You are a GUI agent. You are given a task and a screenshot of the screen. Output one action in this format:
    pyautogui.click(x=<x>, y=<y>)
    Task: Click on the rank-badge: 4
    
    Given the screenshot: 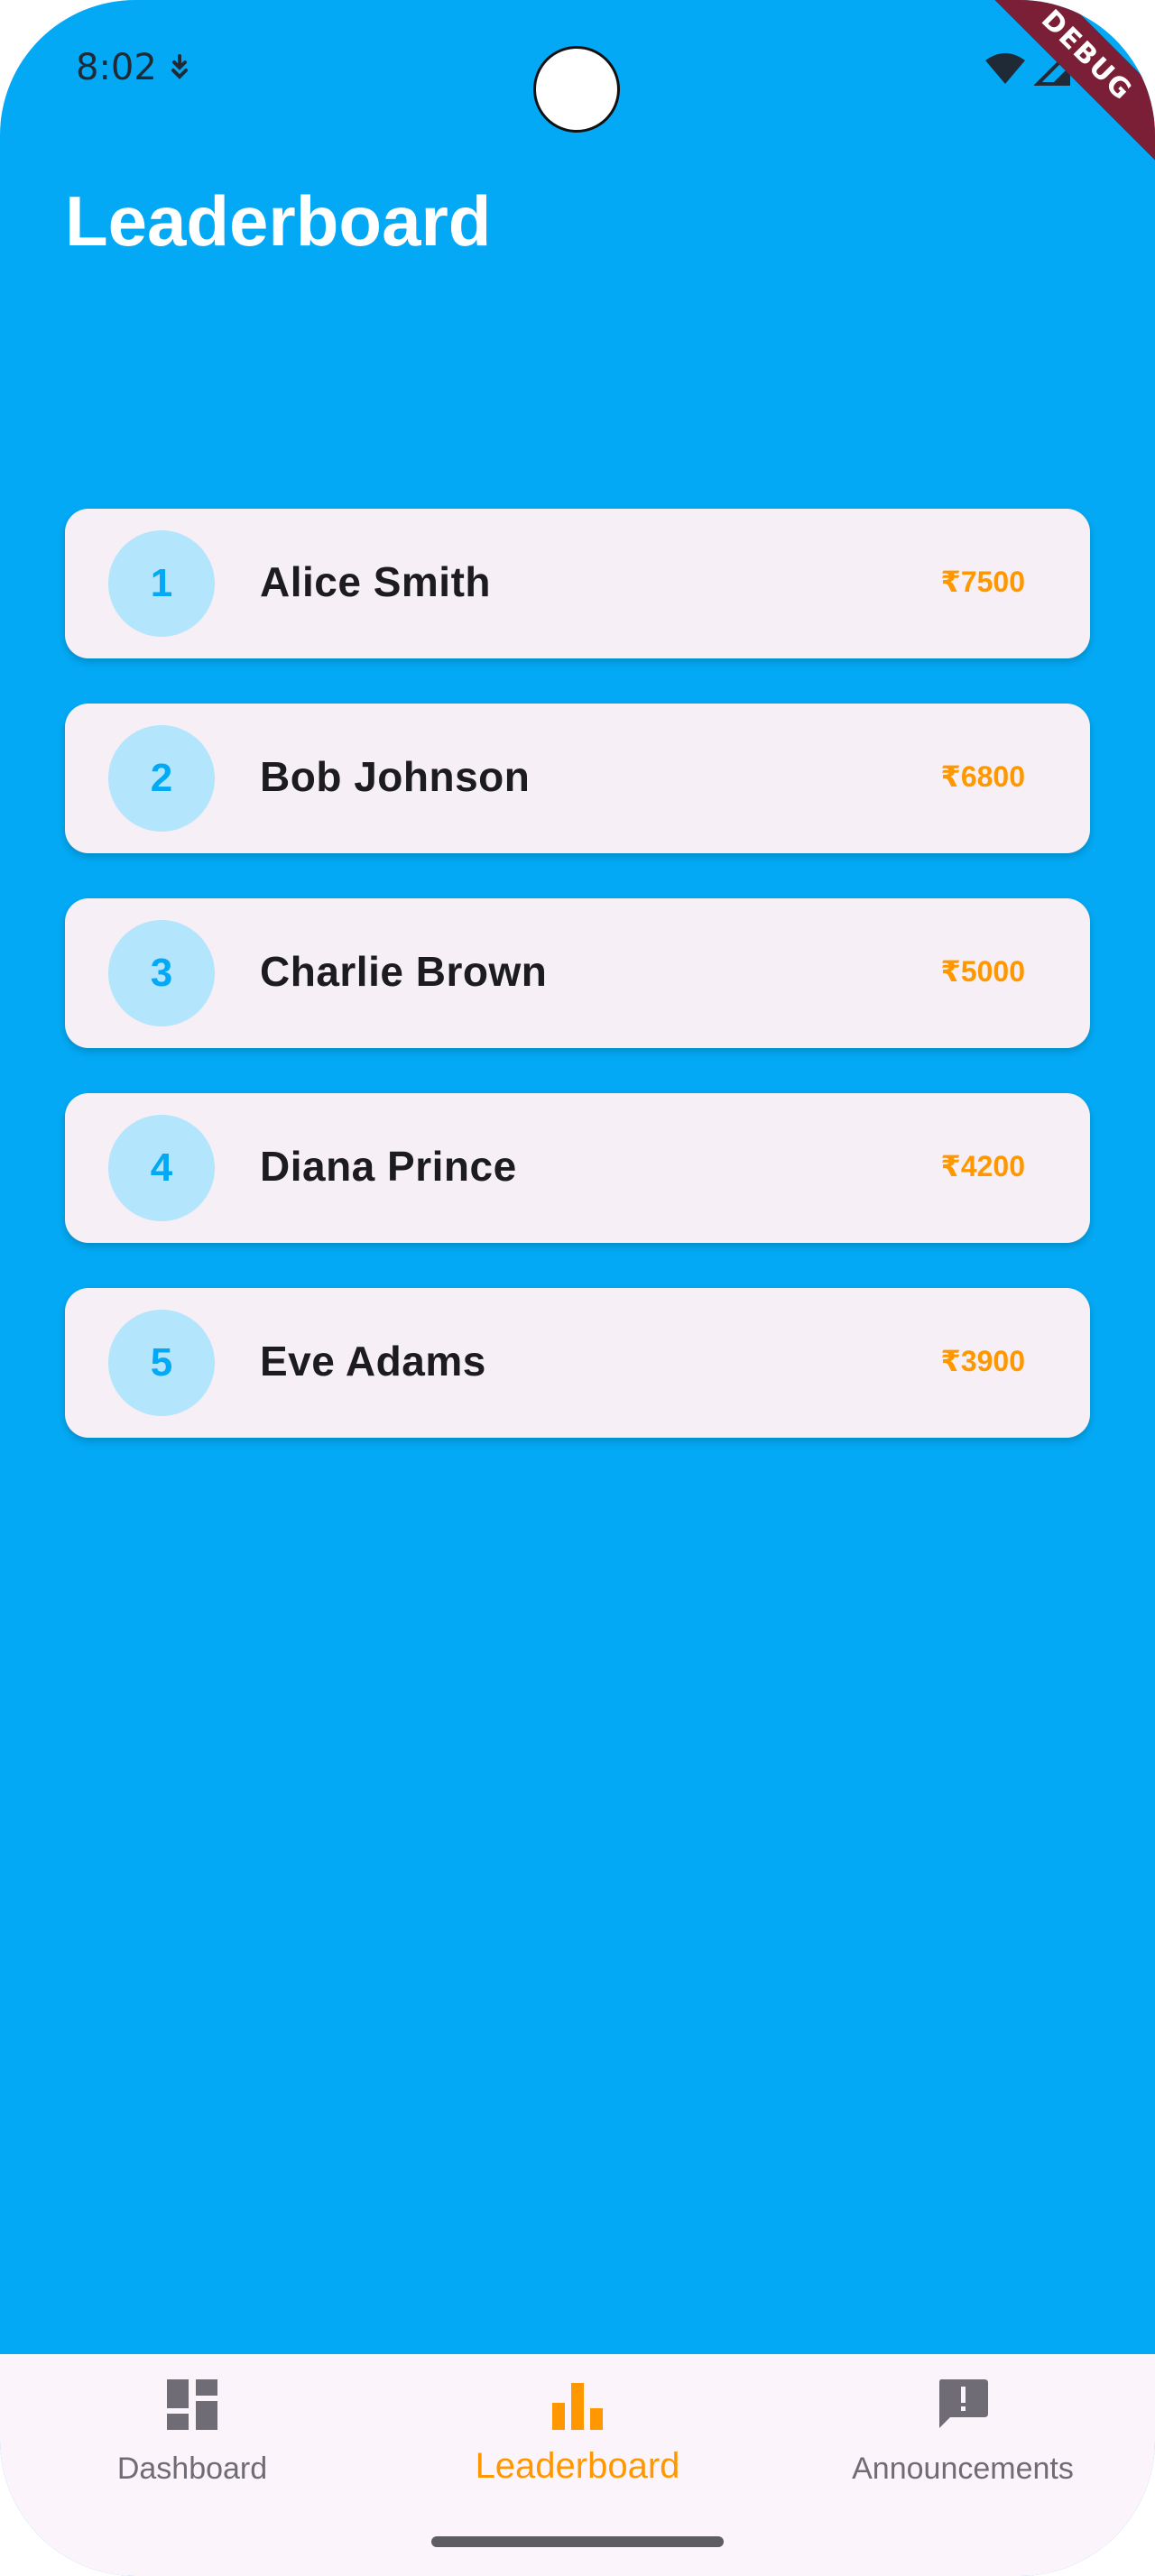 What is the action you would take?
    pyautogui.click(x=161, y=1168)
    